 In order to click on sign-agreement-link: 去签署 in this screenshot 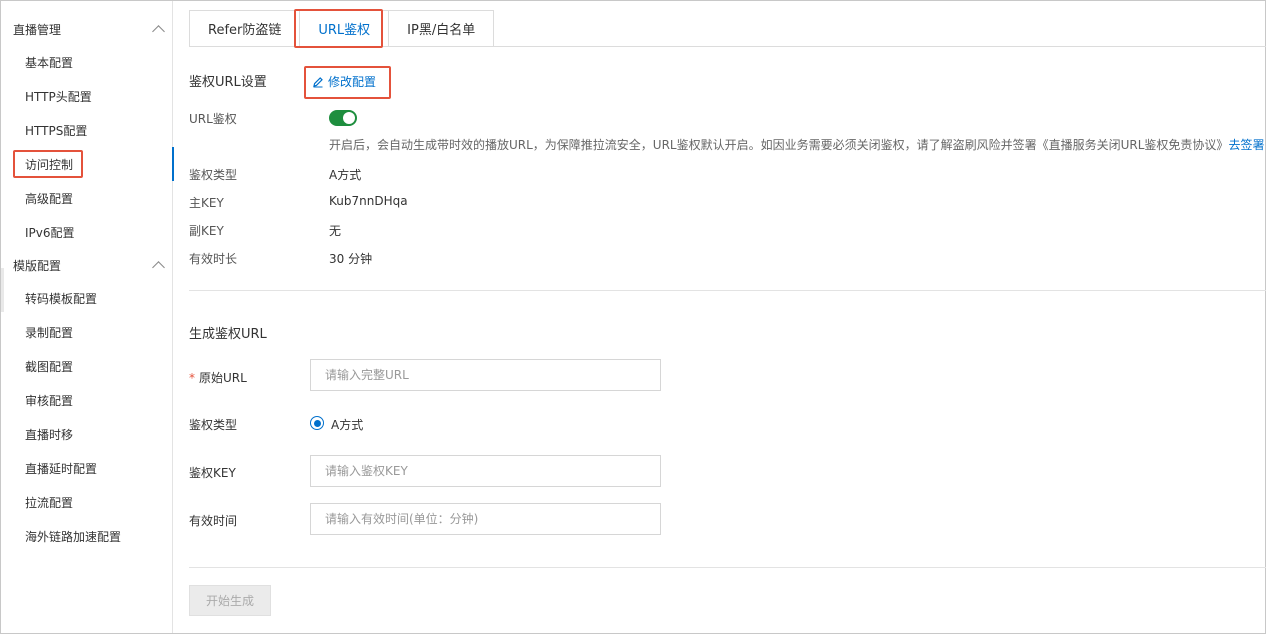, I will do `click(1246, 145)`.